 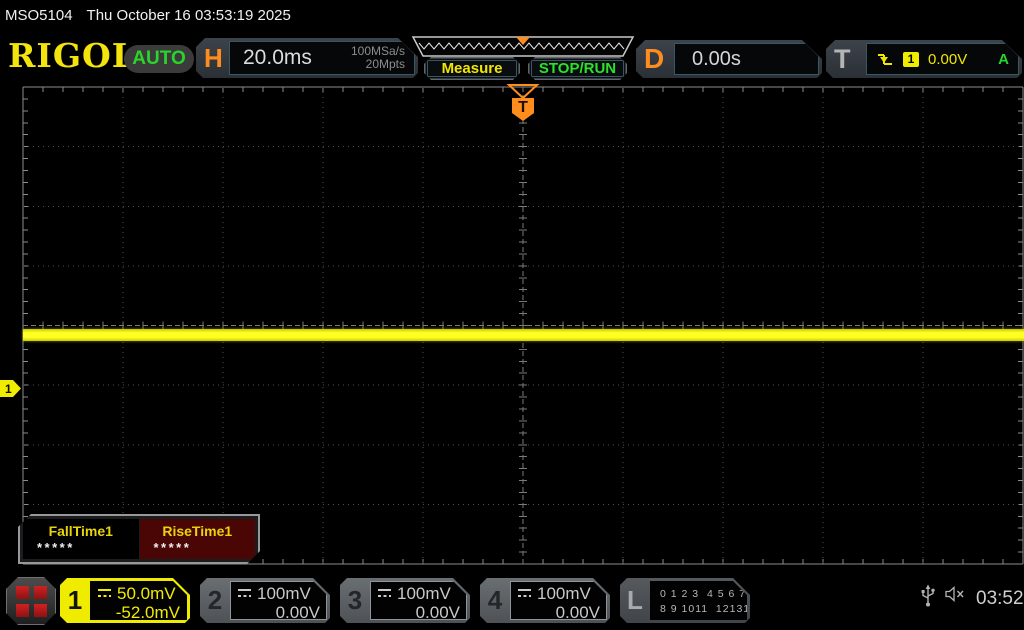 I want to click on trigger-marker-label: T, so click(x=523, y=107).